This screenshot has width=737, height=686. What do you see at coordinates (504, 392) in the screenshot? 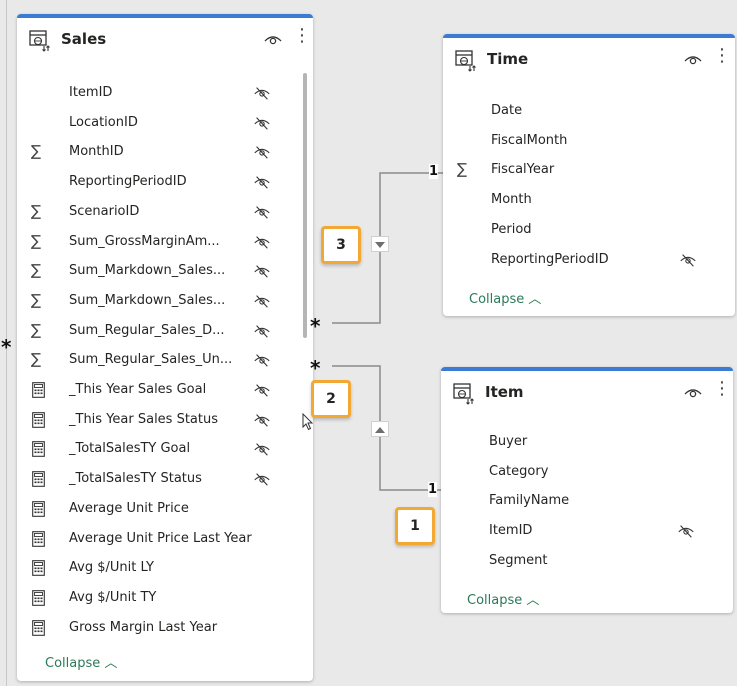
I see `item-table-title: Item` at bounding box center [504, 392].